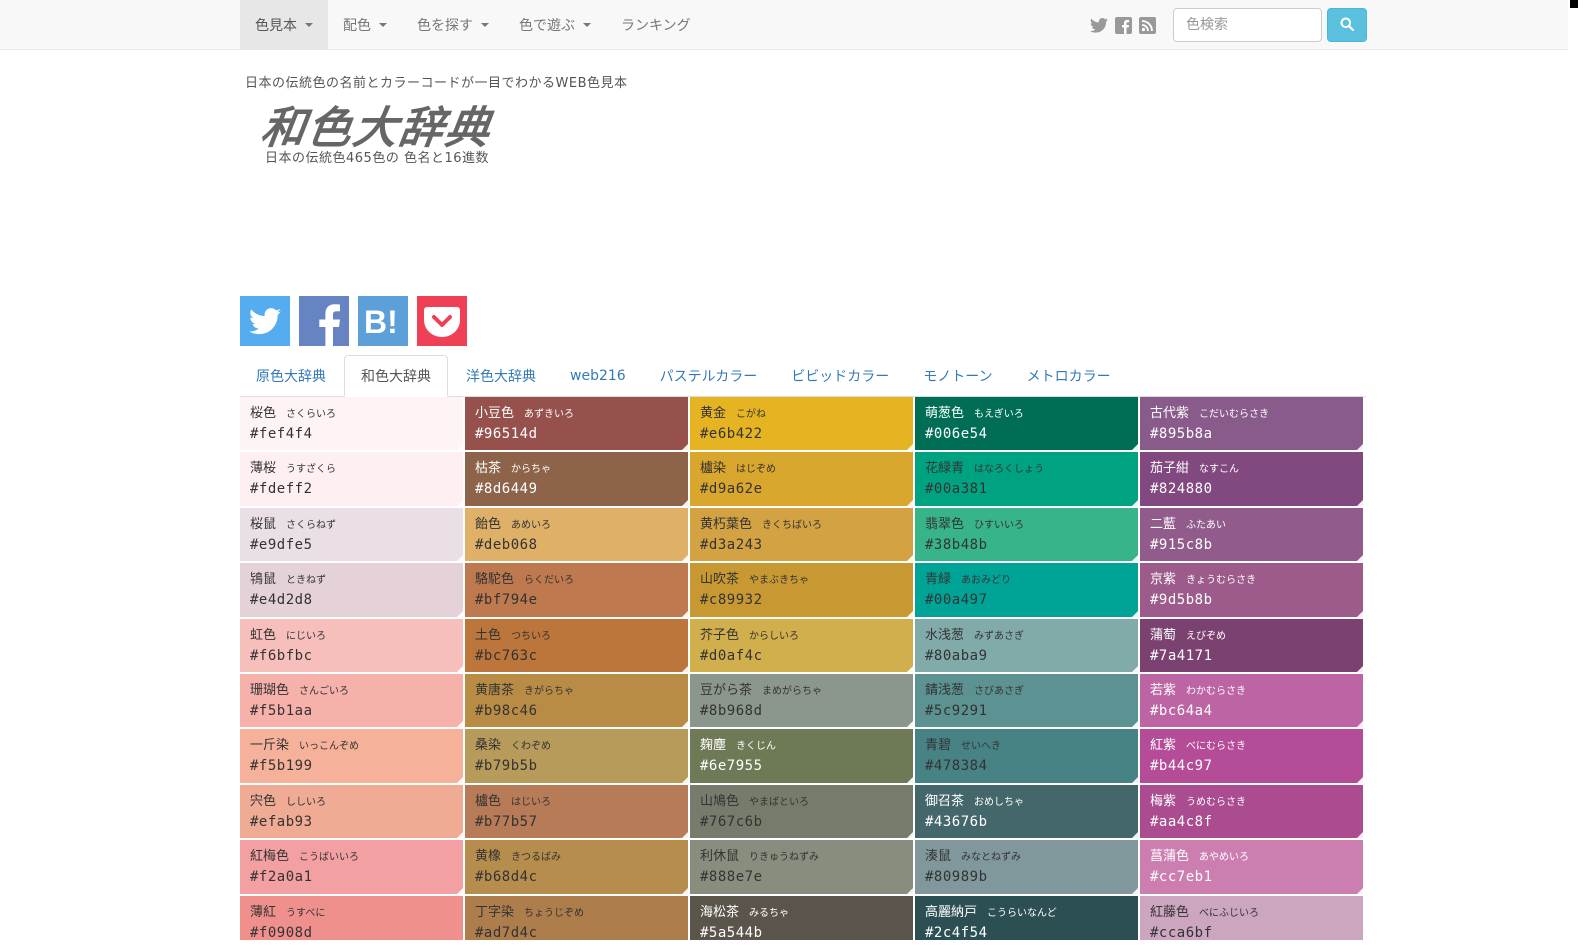  What do you see at coordinates (1252, 917) in the screenshot?
I see `color-swatch: 紅藤色 べにふじいろ #cca6bf` at bounding box center [1252, 917].